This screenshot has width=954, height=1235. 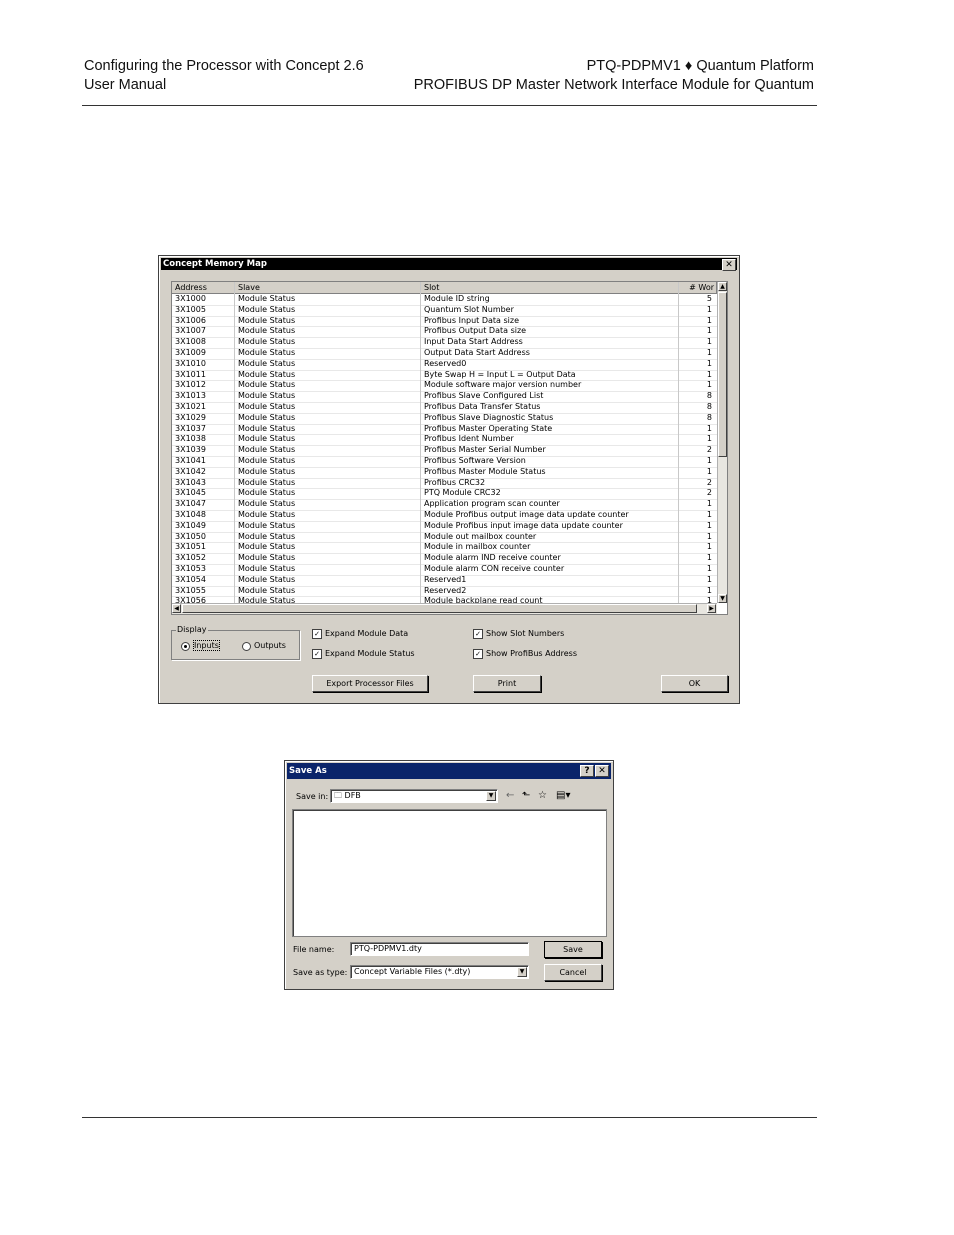 I want to click on cell-slot: Input Data Start Address, so click(x=473, y=342).